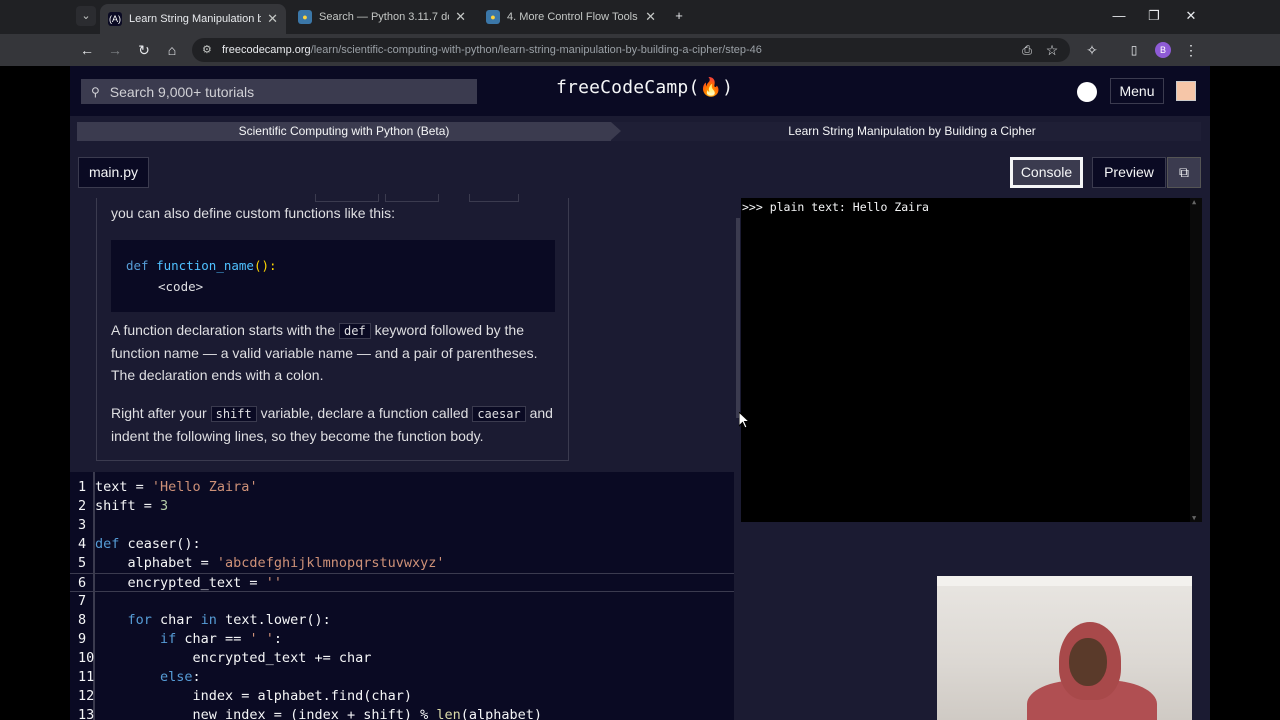 The height and width of the screenshot is (720, 1280). What do you see at coordinates (1191, 16) in the screenshot?
I see `window-close-icon: ✕` at bounding box center [1191, 16].